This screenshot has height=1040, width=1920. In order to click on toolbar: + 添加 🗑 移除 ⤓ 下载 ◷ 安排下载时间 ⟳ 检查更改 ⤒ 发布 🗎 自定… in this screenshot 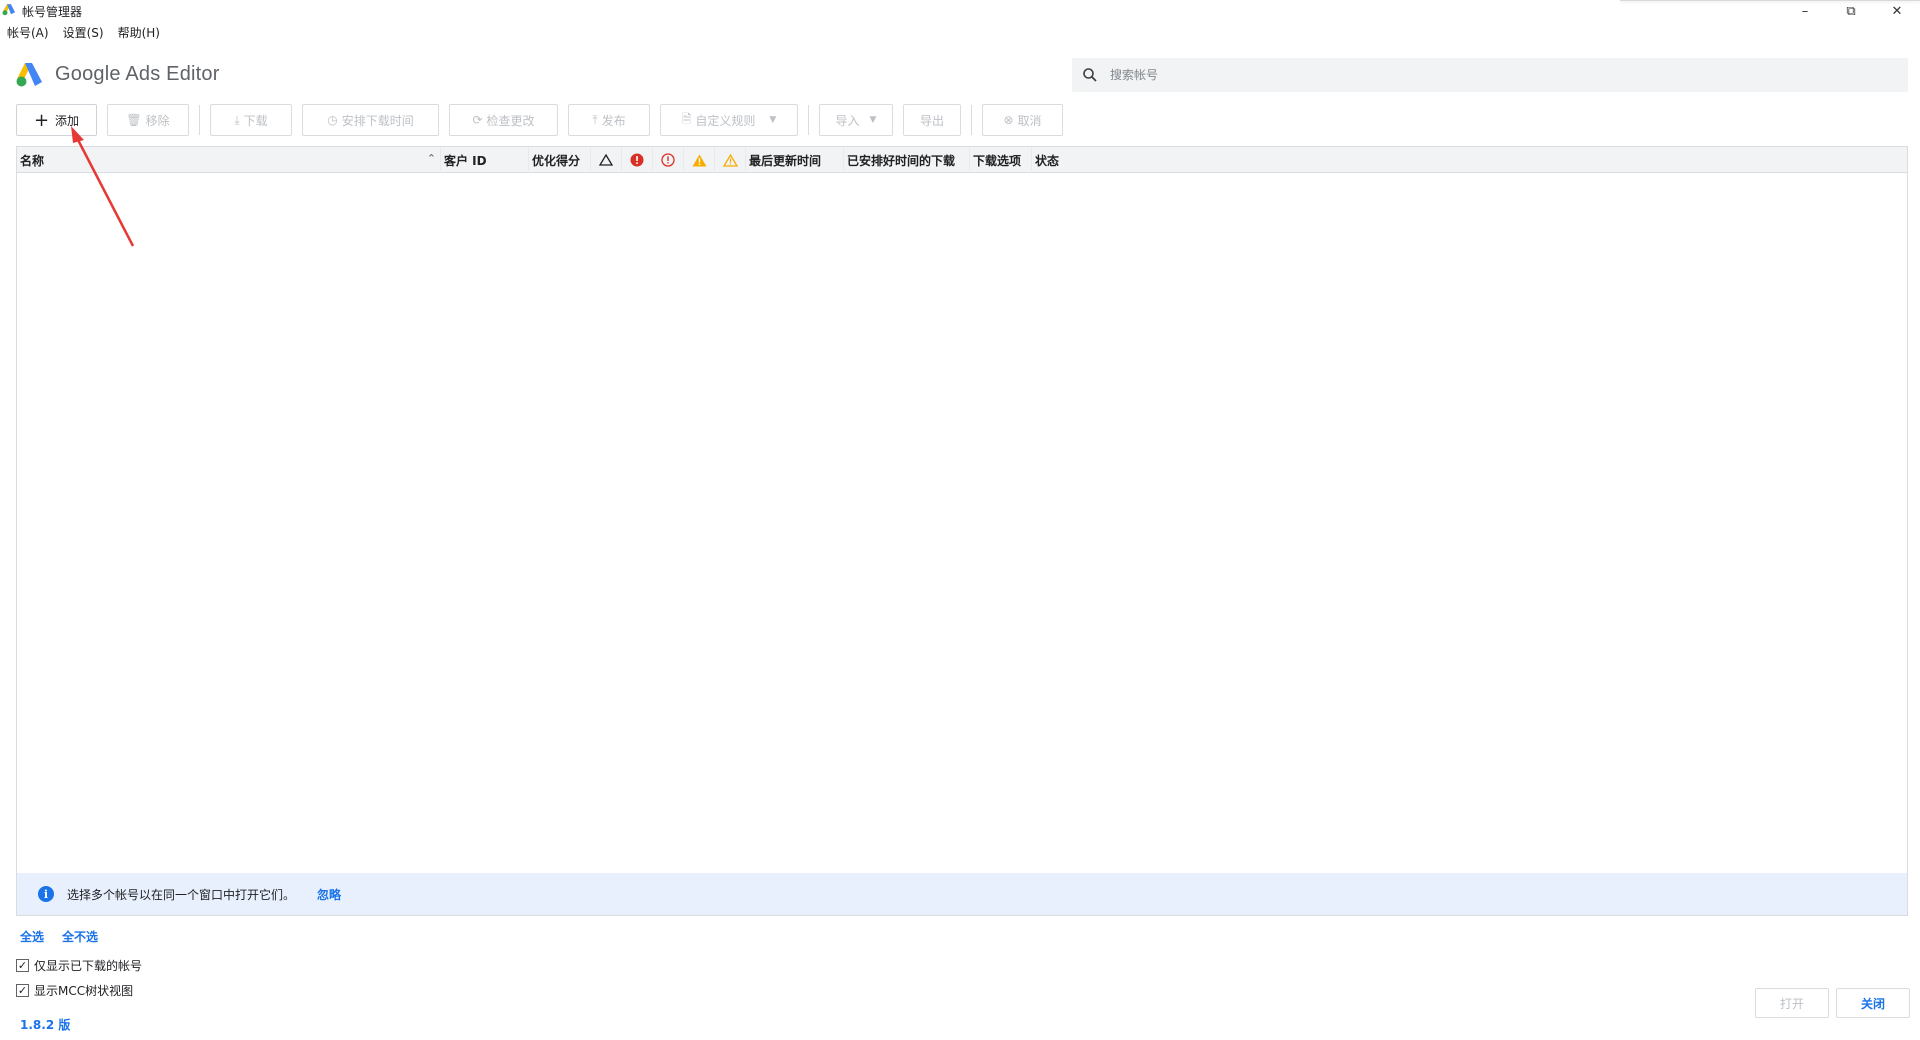, I will do `click(544, 120)`.